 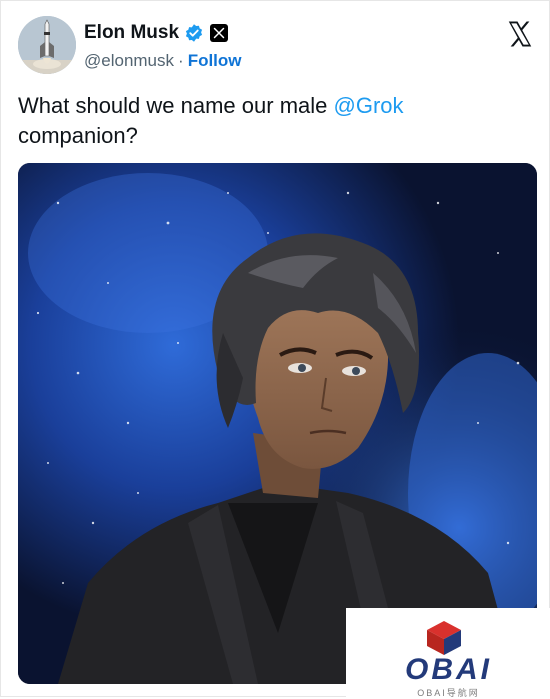 What do you see at coordinates (219, 33) in the screenshot?
I see `x-affiliate-icon` at bounding box center [219, 33].